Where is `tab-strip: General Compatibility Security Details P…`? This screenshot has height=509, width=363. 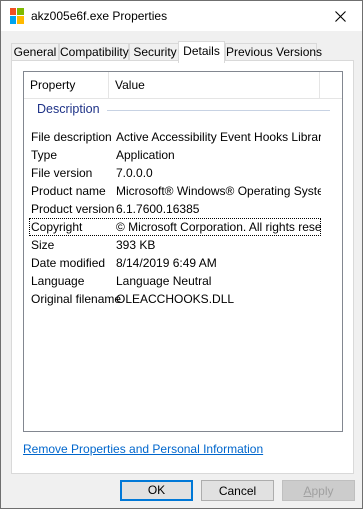
tab-strip: General Compatibility Security Details P… is located at coordinates (182, 52).